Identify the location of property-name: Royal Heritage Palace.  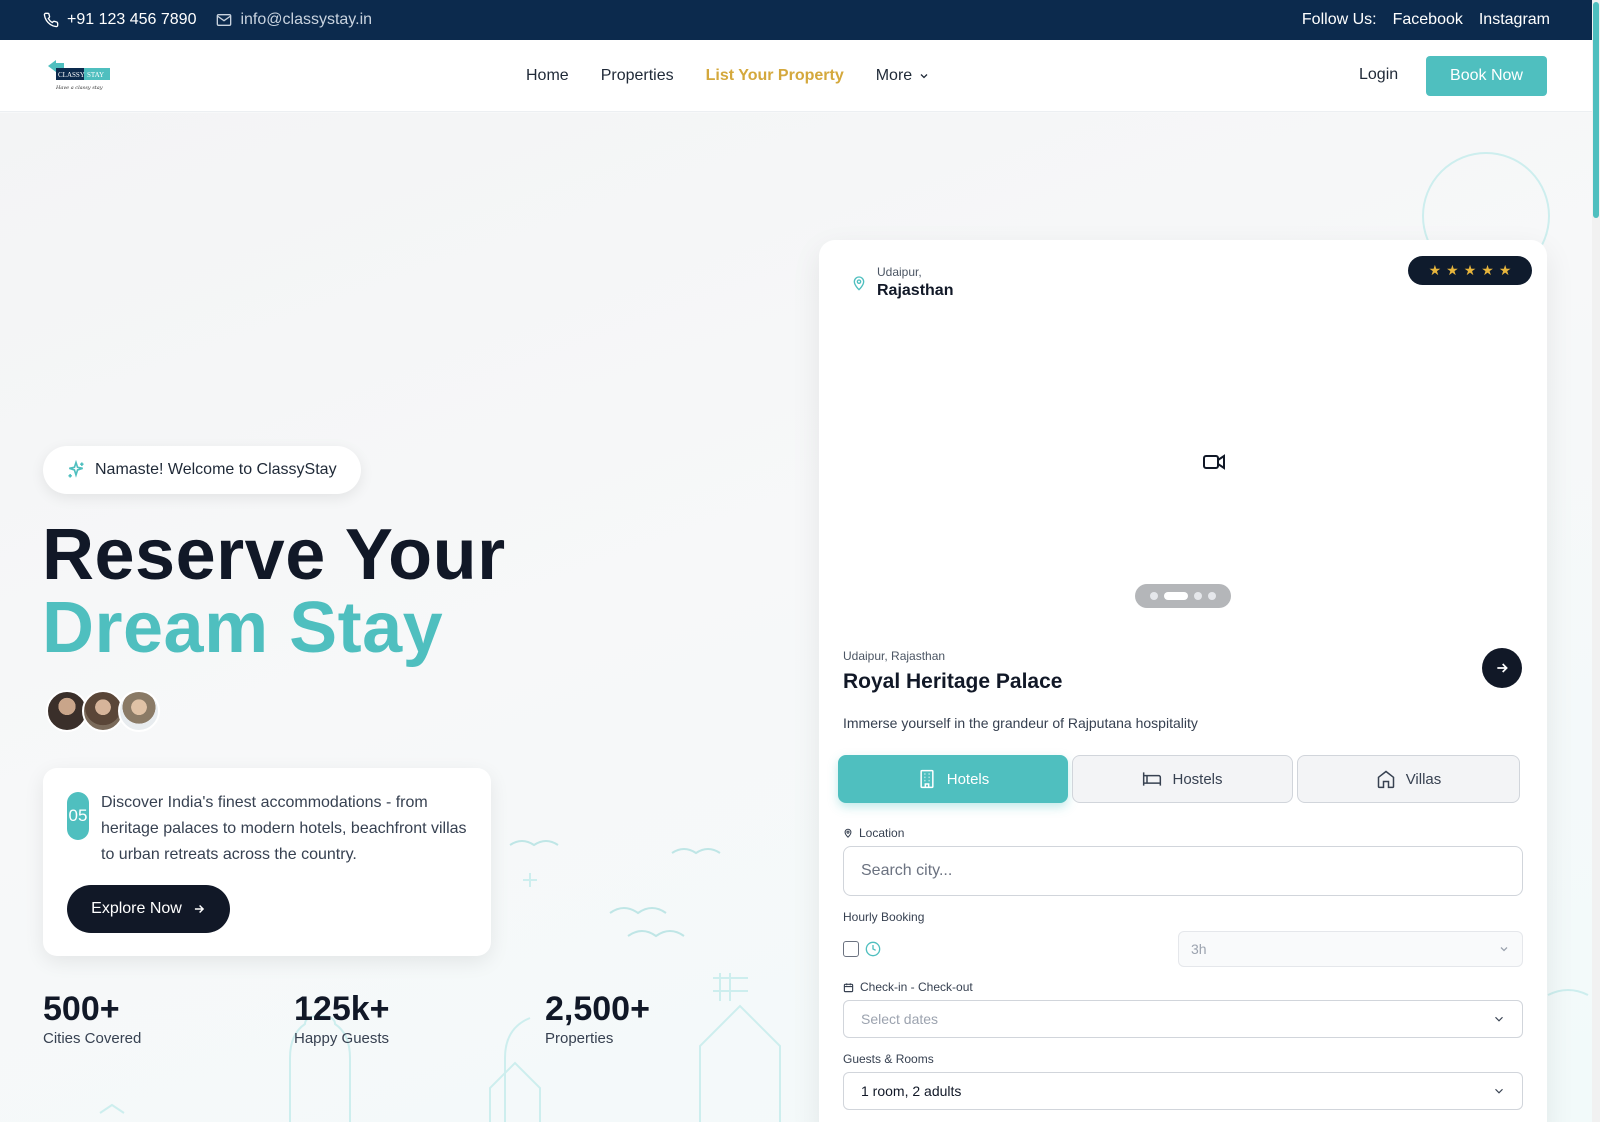
(953, 681).